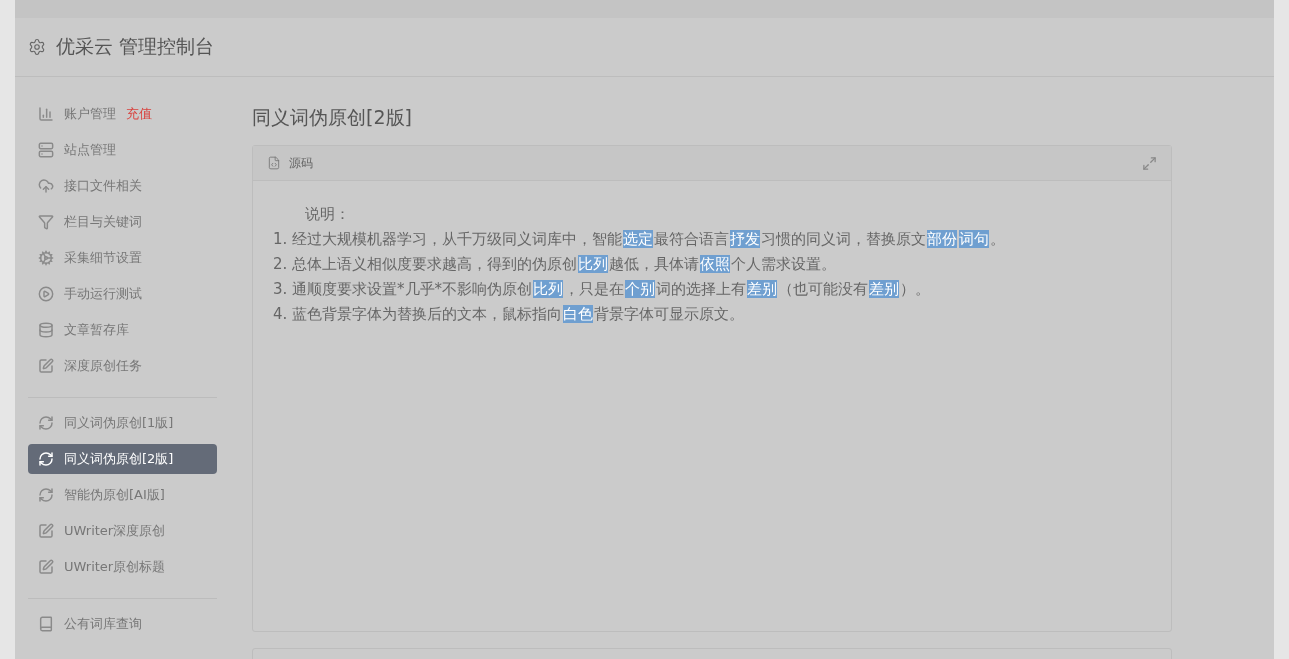 This screenshot has height=659, width=1289. I want to click on sidebar-label: 公有词库查询, so click(103, 624).